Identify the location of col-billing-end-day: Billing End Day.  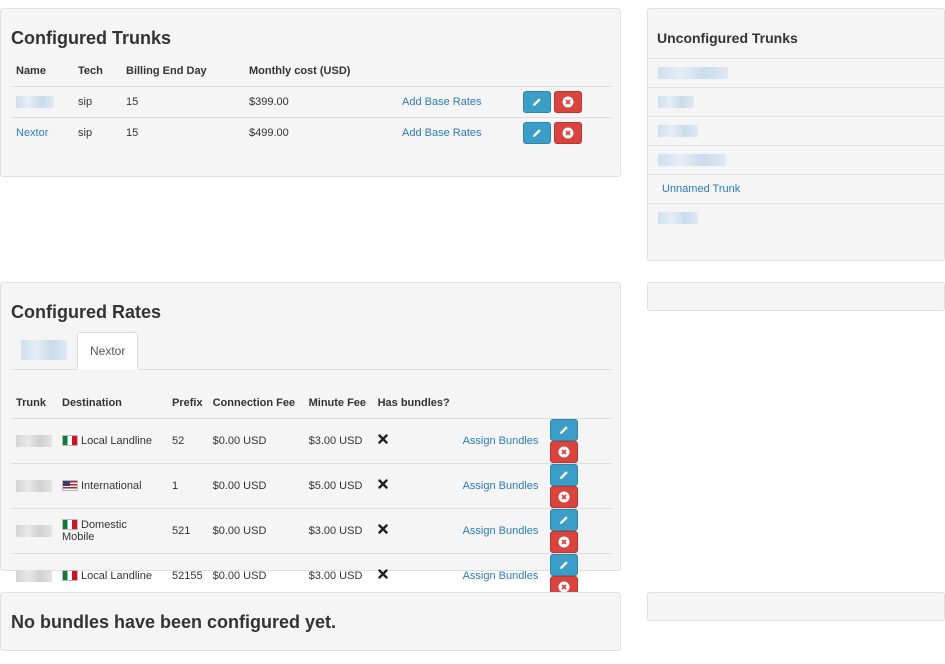
(166, 70).